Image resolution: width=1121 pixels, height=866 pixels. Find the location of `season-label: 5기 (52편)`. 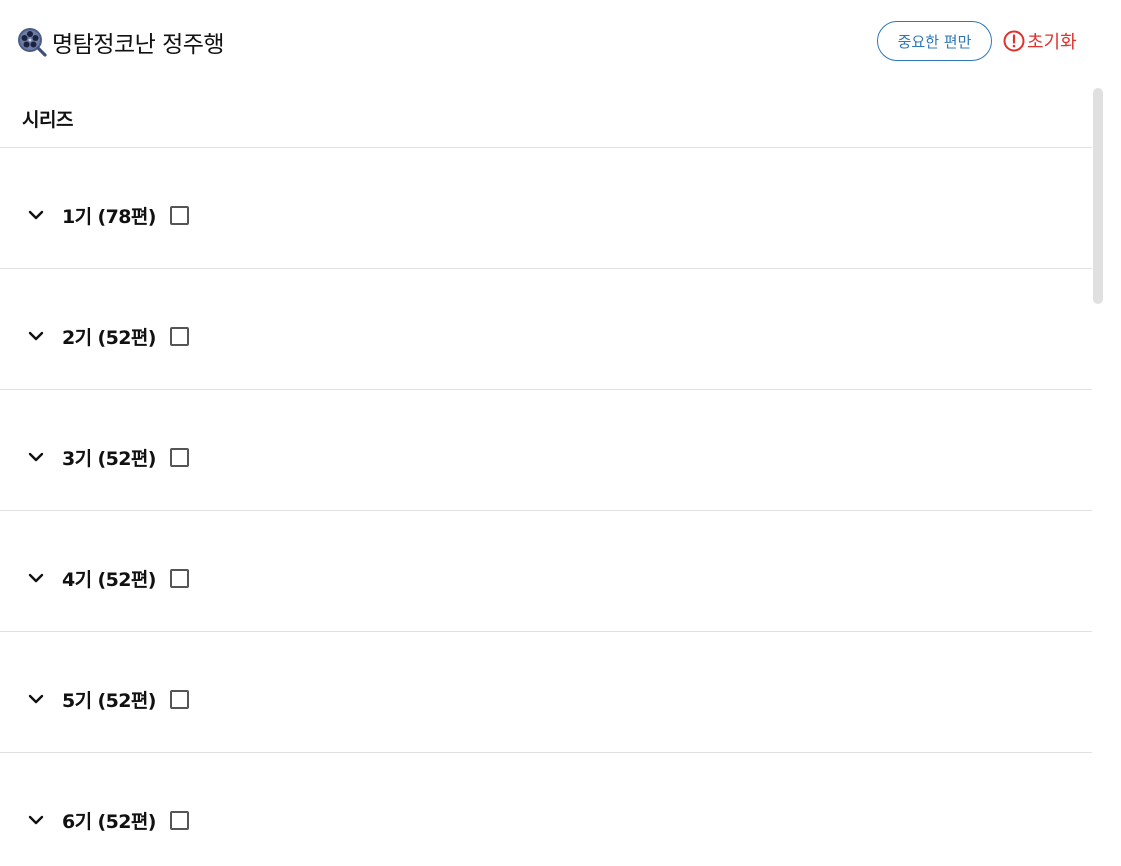

season-label: 5기 (52편) is located at coordinates (109, 700).